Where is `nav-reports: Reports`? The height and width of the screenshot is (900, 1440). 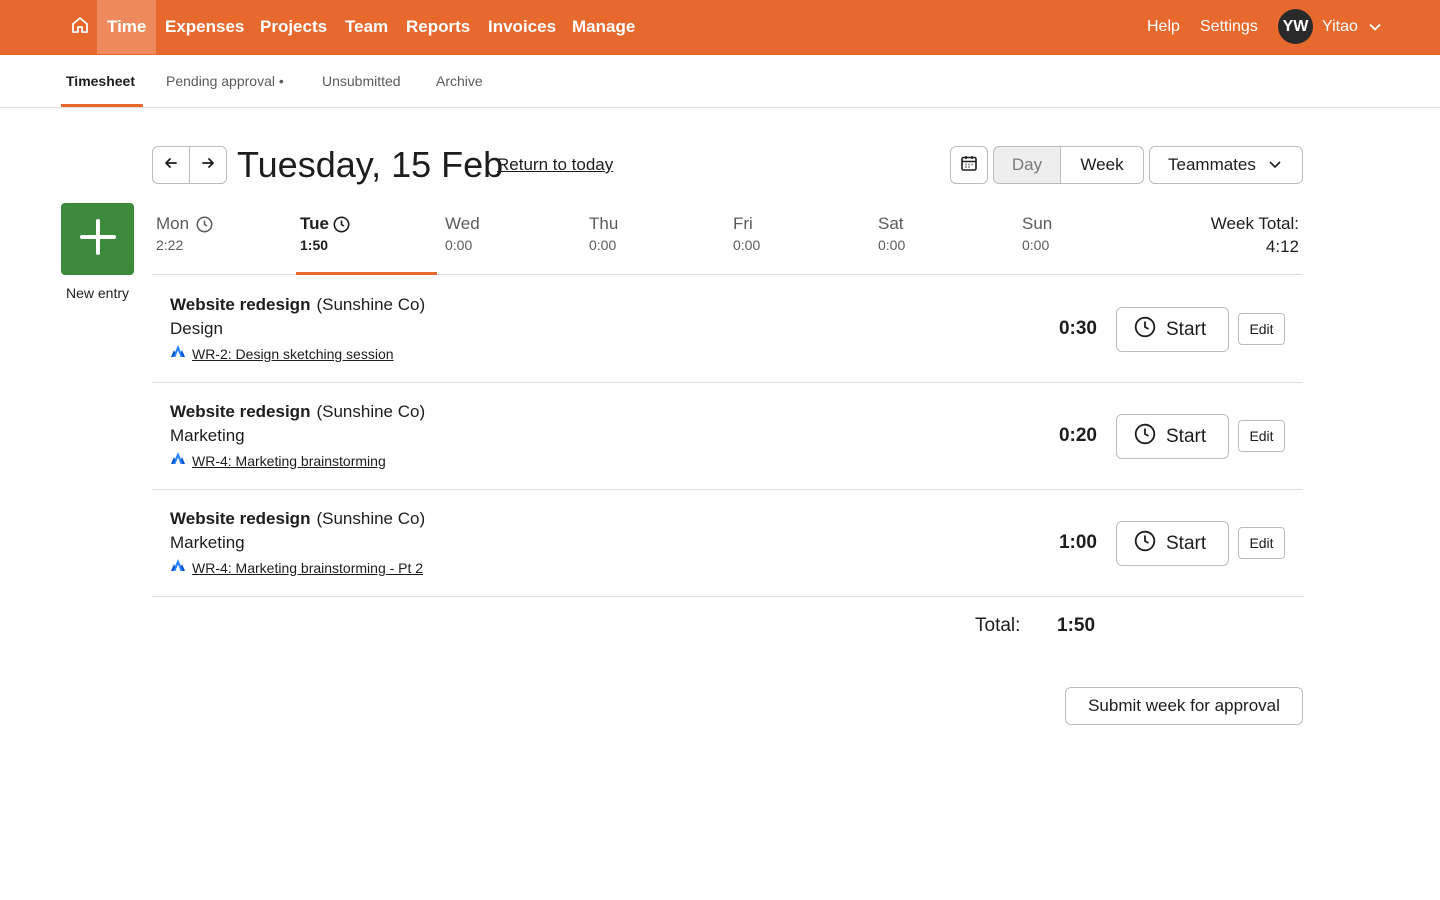
nav-reports: Reports is located at coordinates (438, 27).